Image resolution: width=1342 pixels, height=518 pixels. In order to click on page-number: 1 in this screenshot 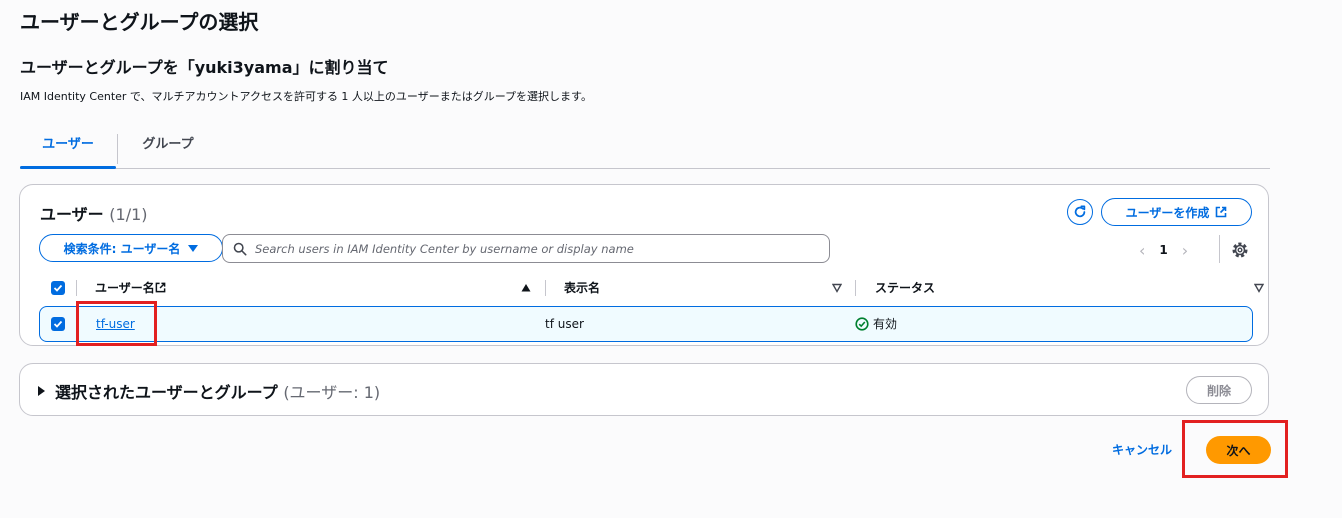, I will do `click(1163, 250)`.